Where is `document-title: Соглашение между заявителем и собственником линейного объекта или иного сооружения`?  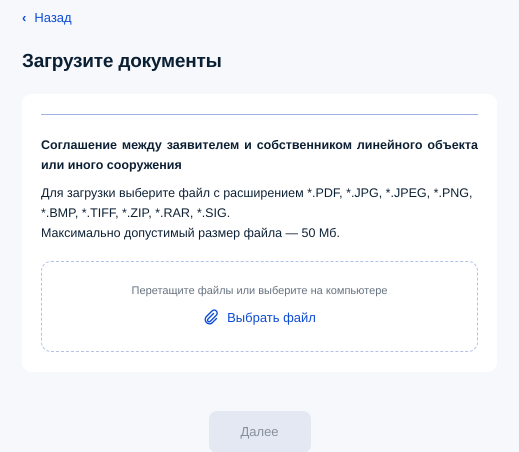
document-title: Соглашение между заявителем и собственником линейного объекта или иного сооружения is located at coordinates (259, 155).